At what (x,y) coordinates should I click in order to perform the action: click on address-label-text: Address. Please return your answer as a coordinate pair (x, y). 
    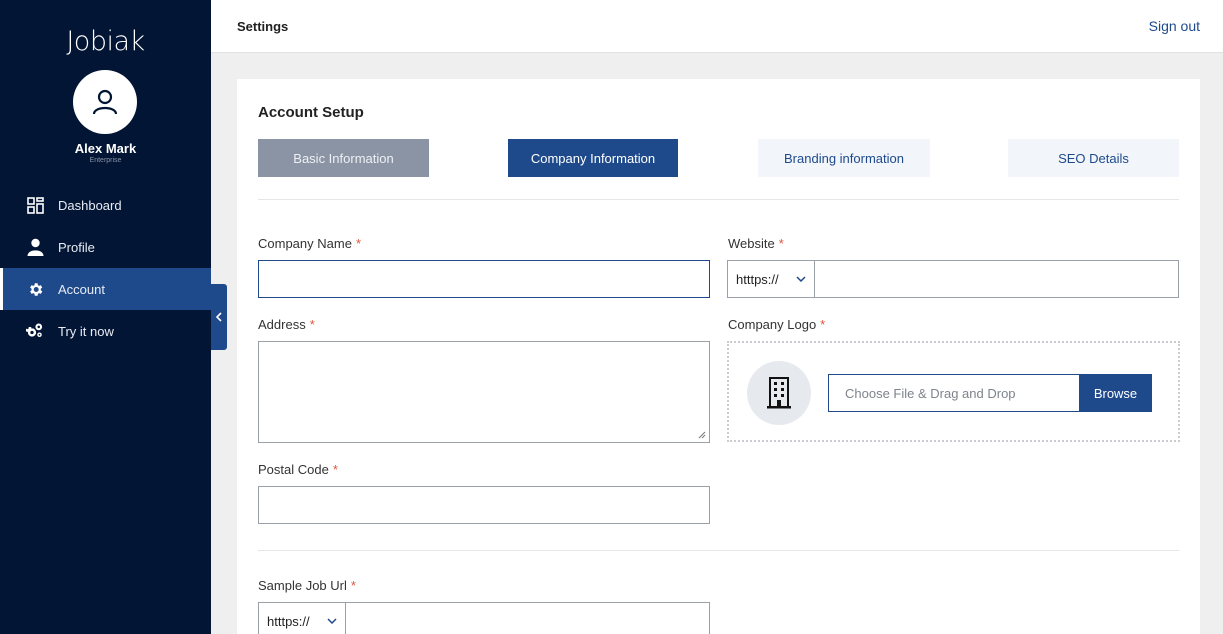
    Looking at the image, I should click on (282, 324).